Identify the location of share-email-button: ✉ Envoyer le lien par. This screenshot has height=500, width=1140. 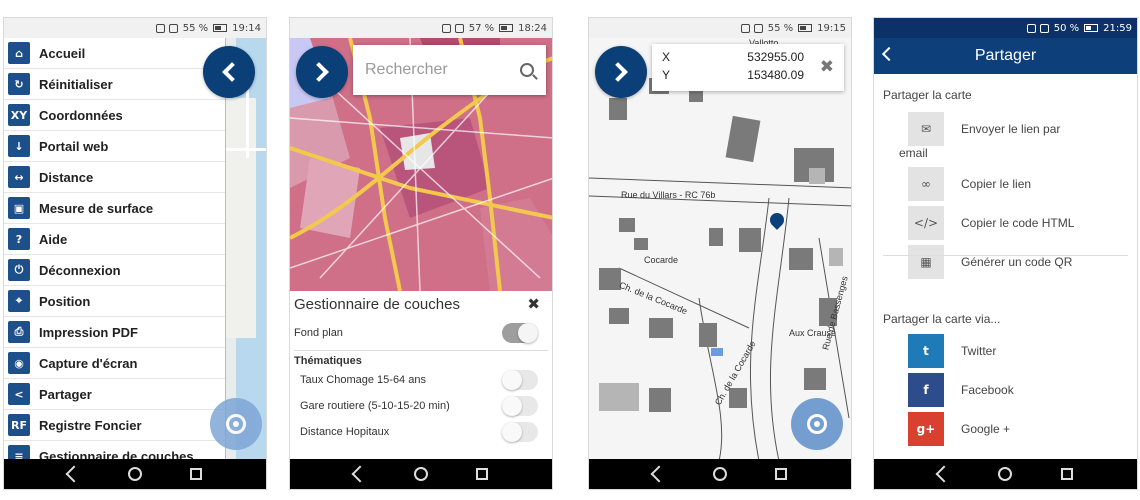
(984, 129).